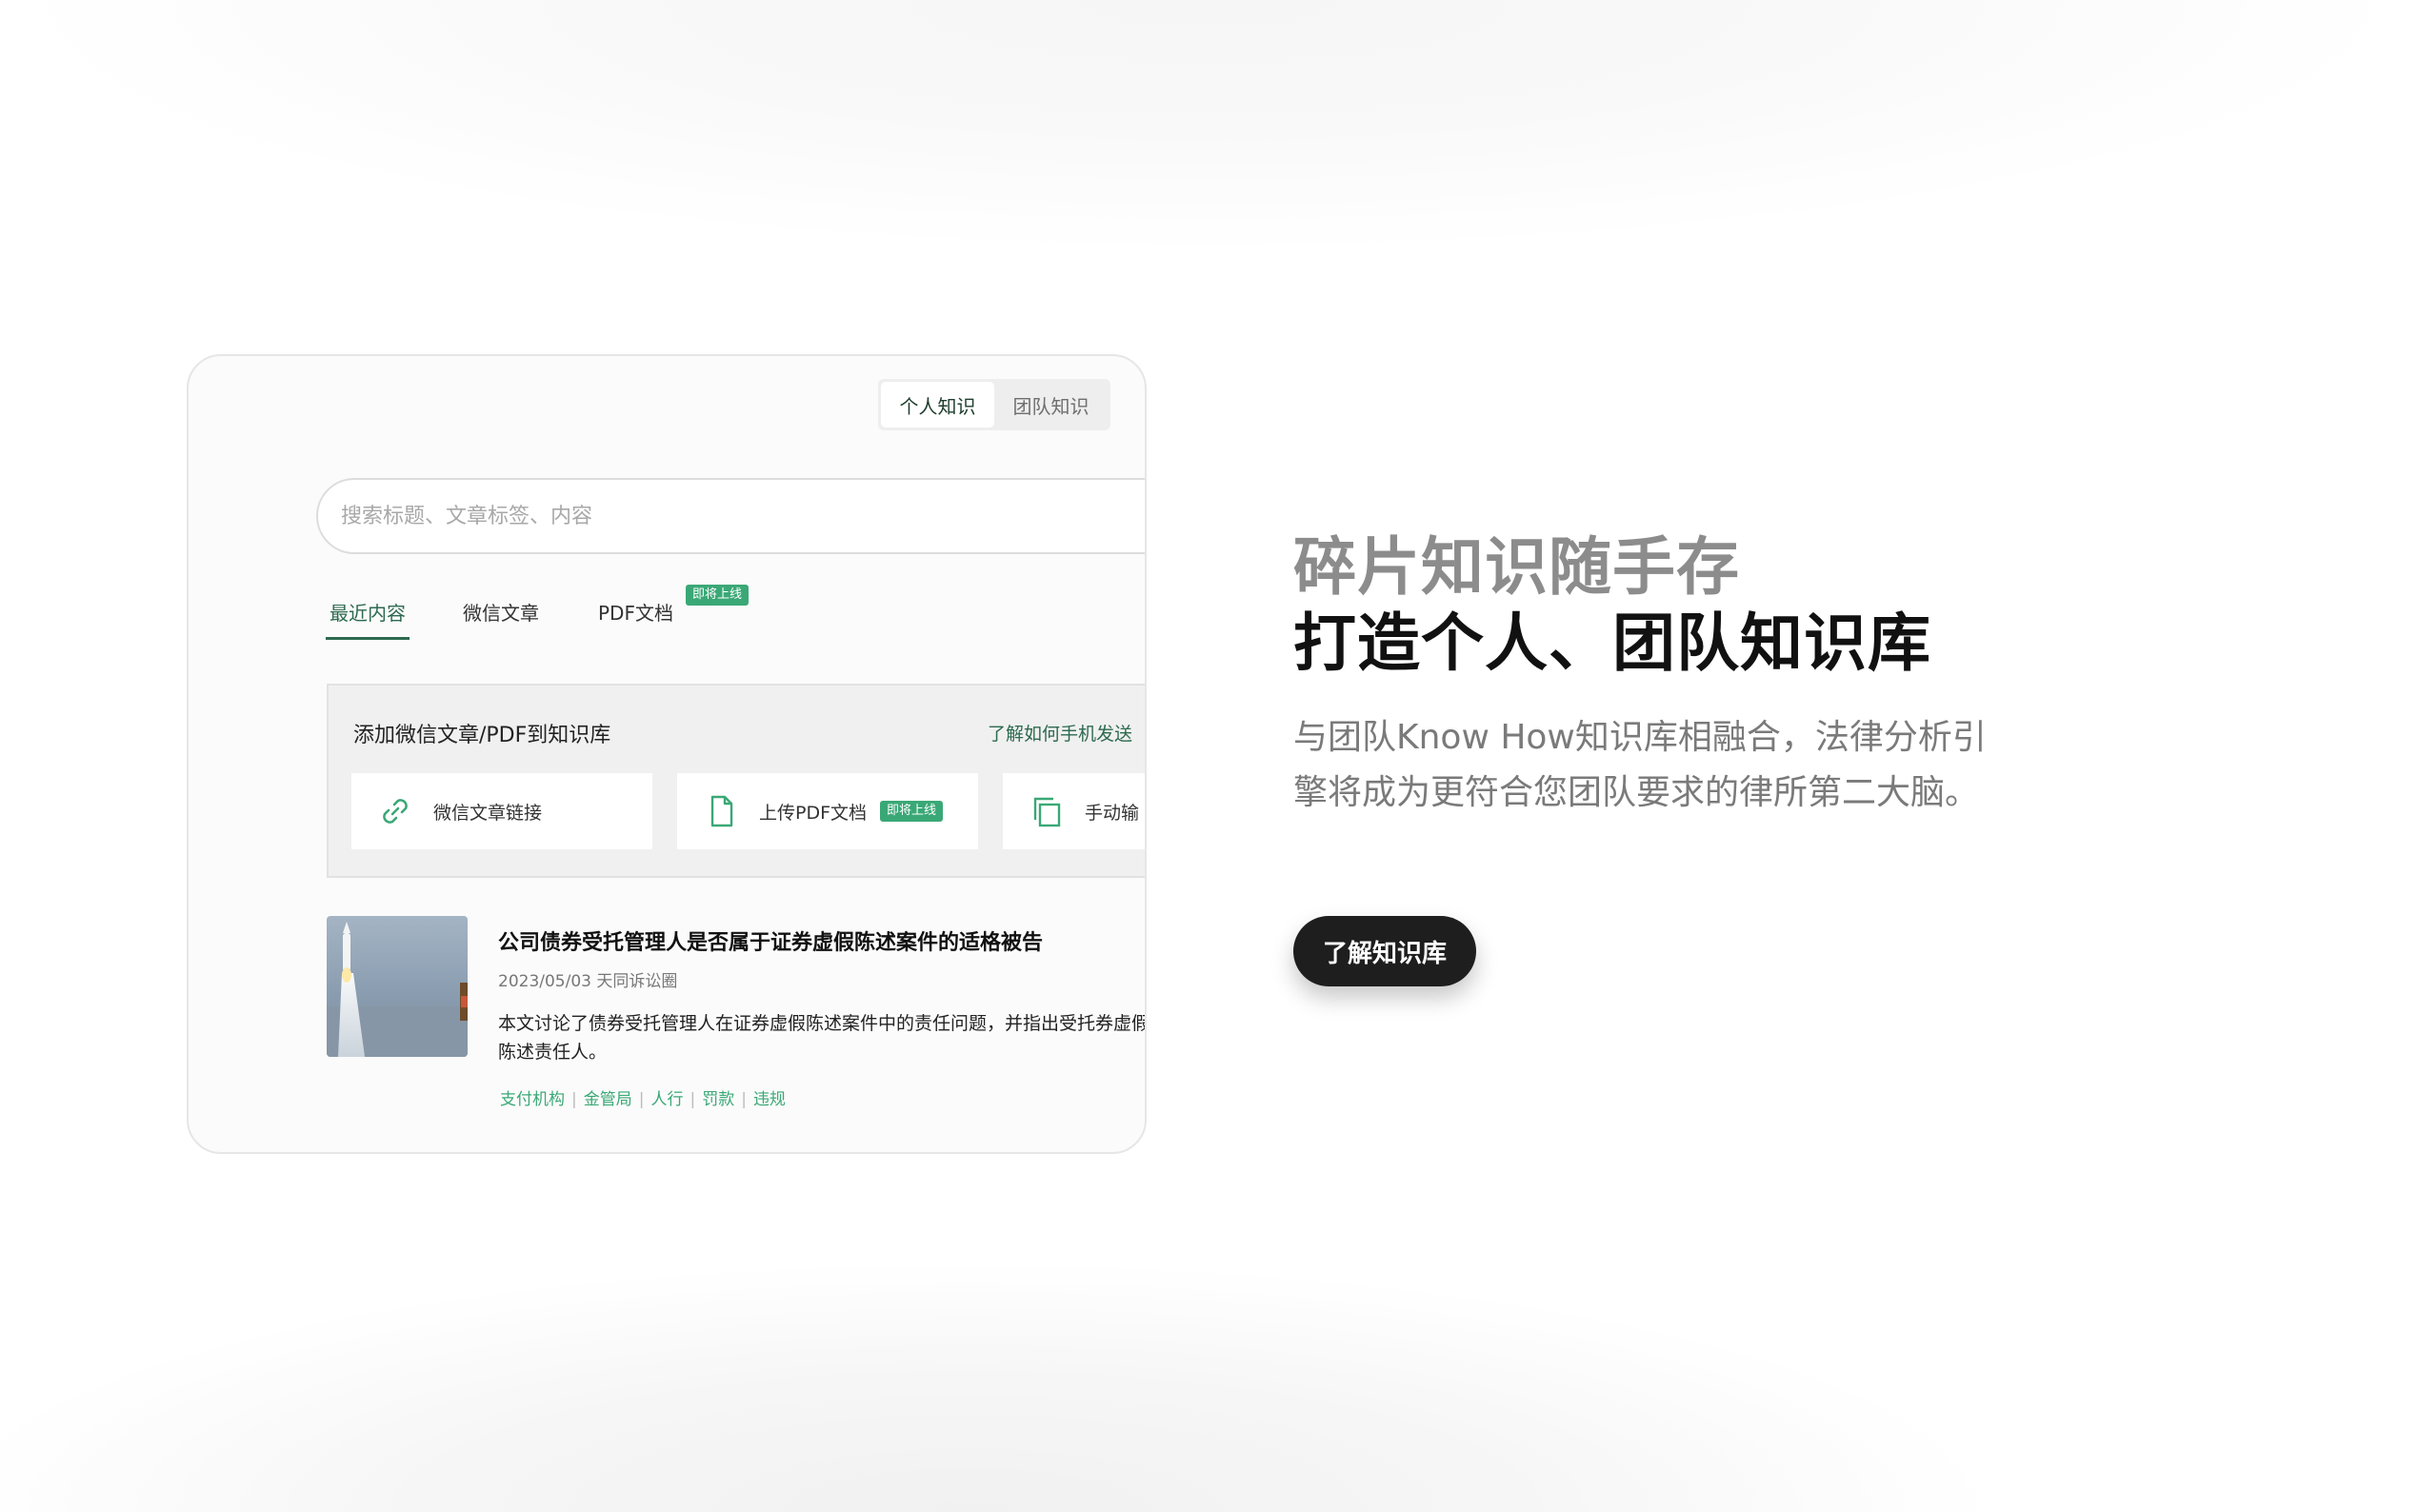 The image size is (2419, 1512). Describe the element at coordinates (718, 1099) in the screenshot. I see `tag-item: 罚款` at that location.